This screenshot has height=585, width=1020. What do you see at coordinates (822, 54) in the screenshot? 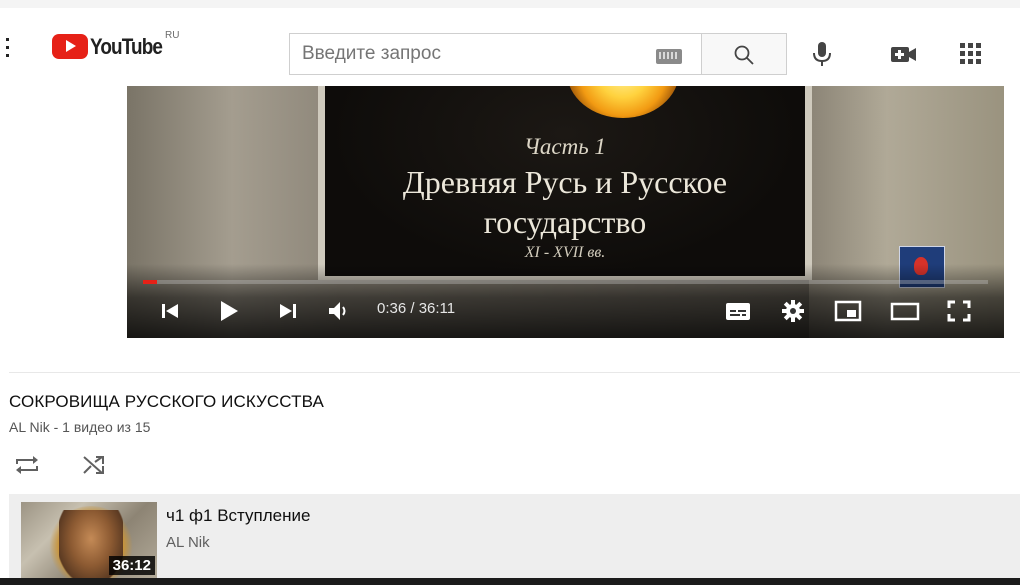
I see `microphone-icon` at bounding box center [822, 54].